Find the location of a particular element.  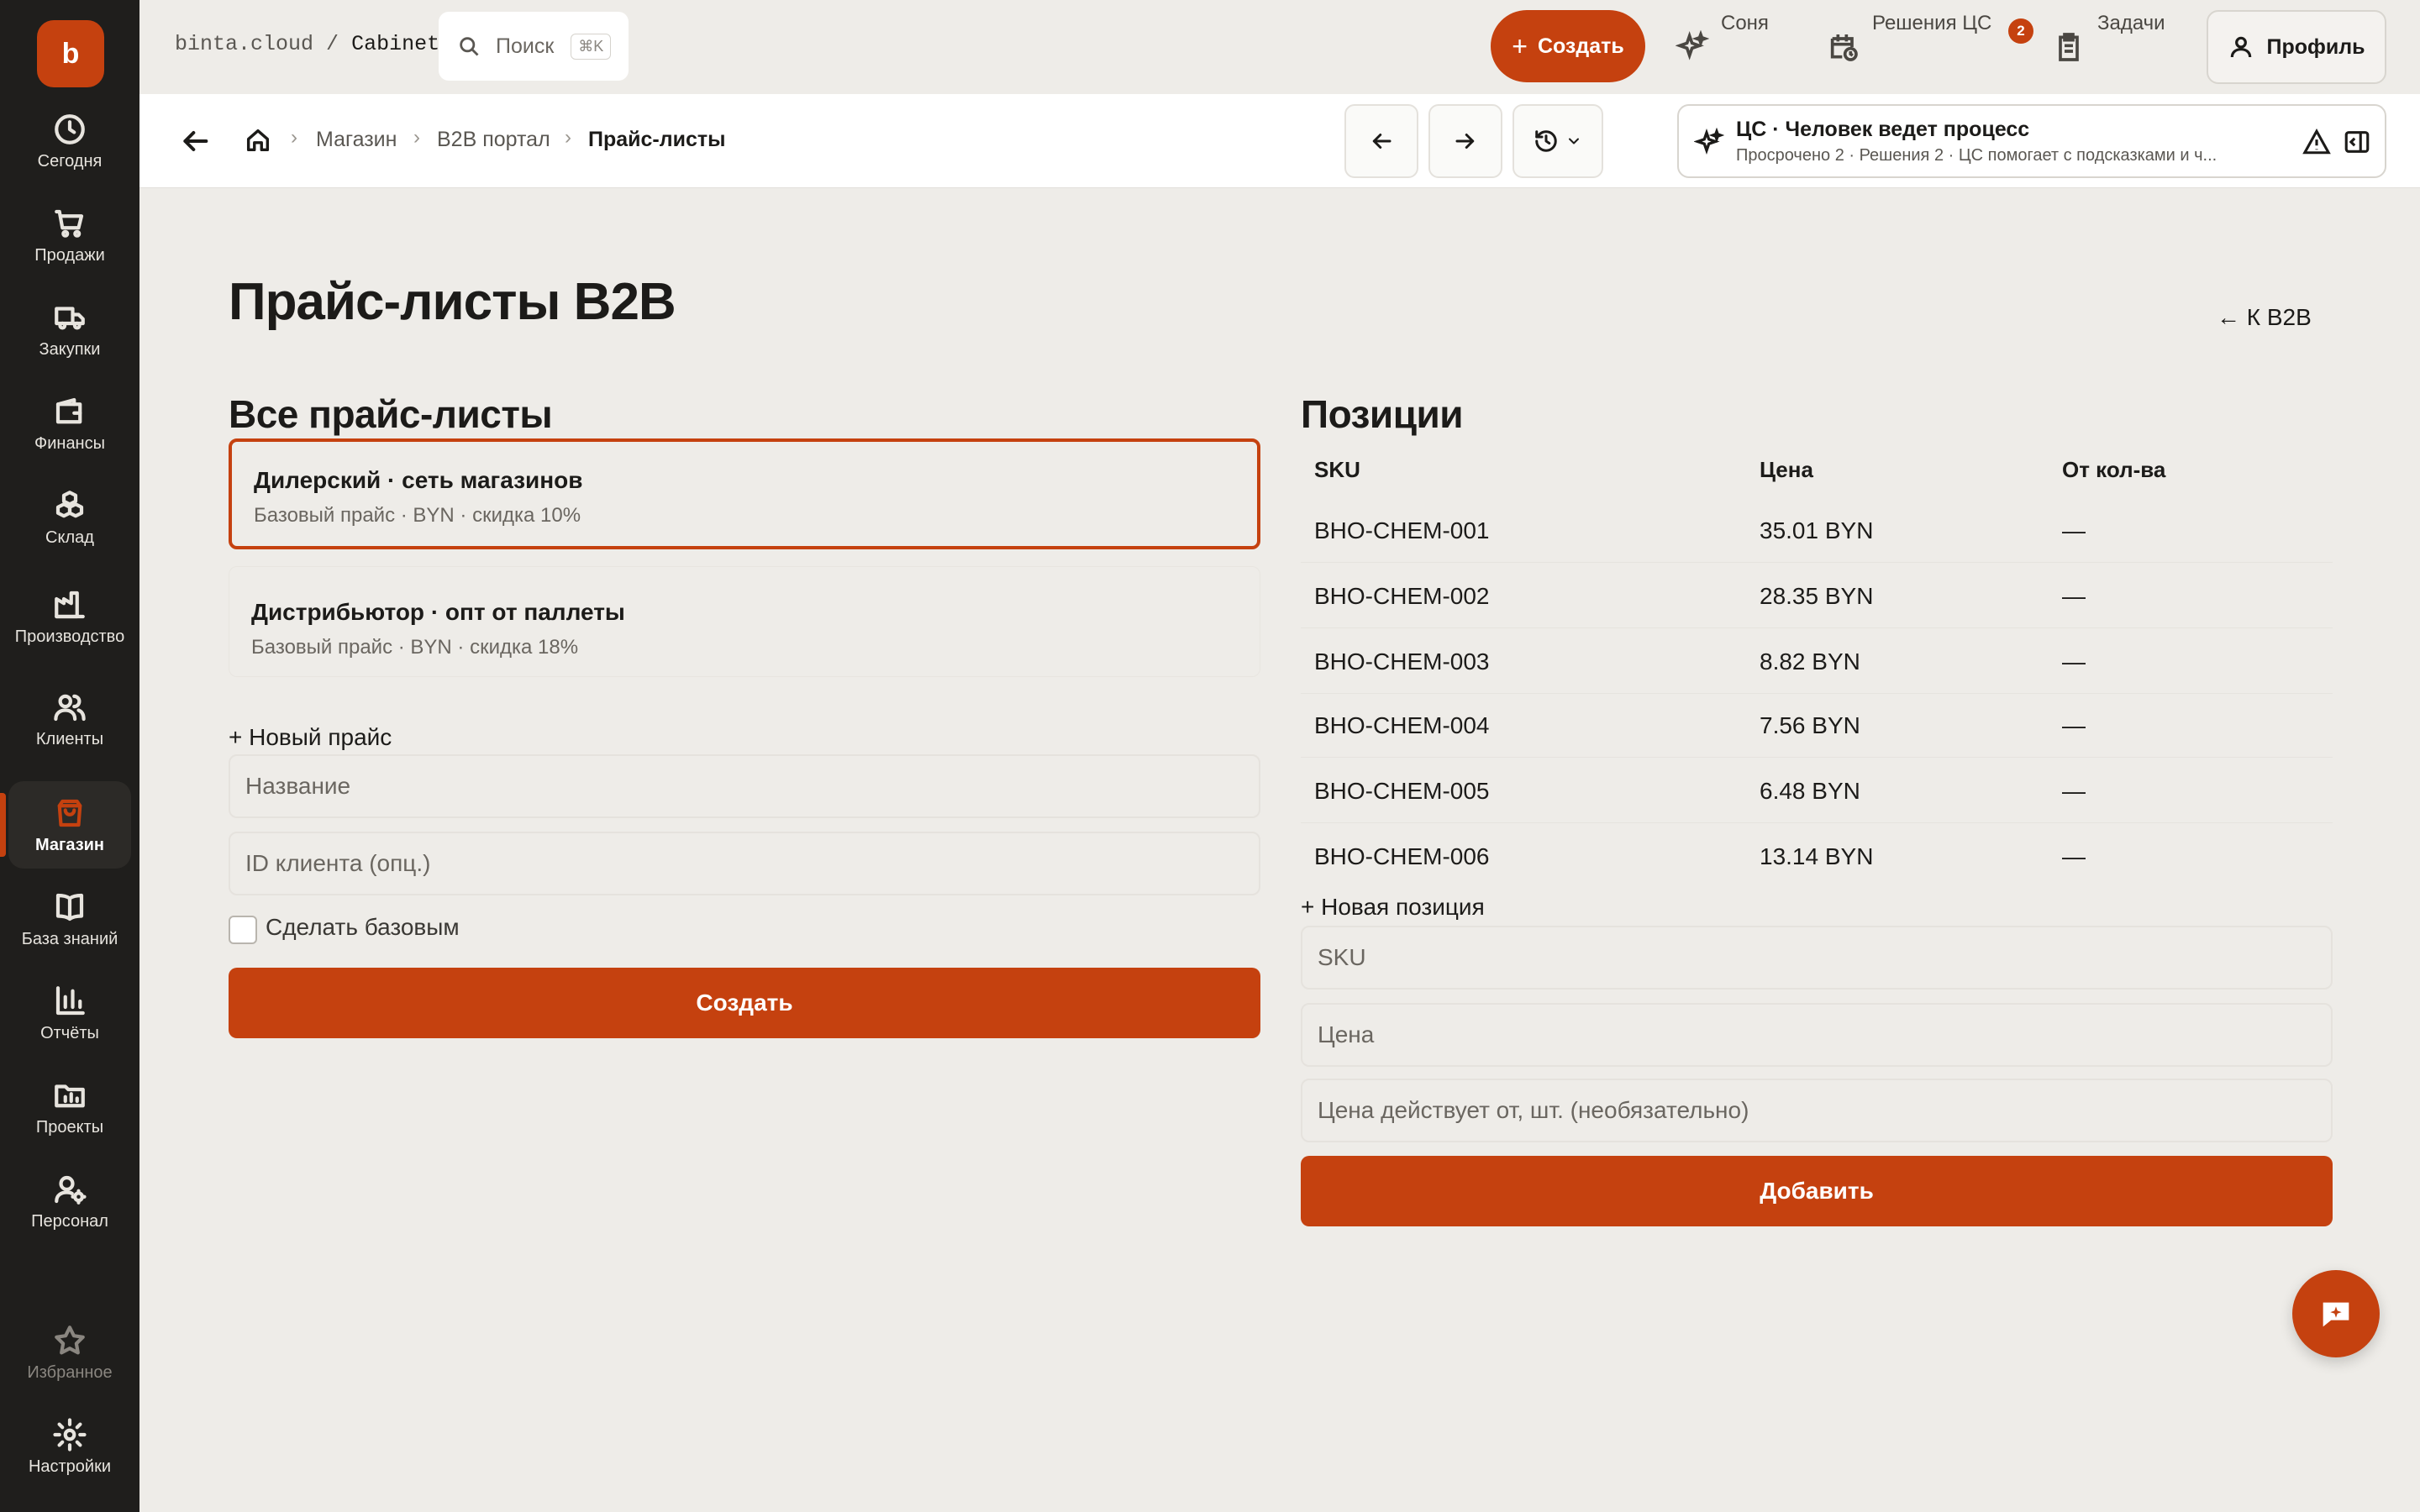

profile-label: Профиль is located at coordinates (2315, 46).